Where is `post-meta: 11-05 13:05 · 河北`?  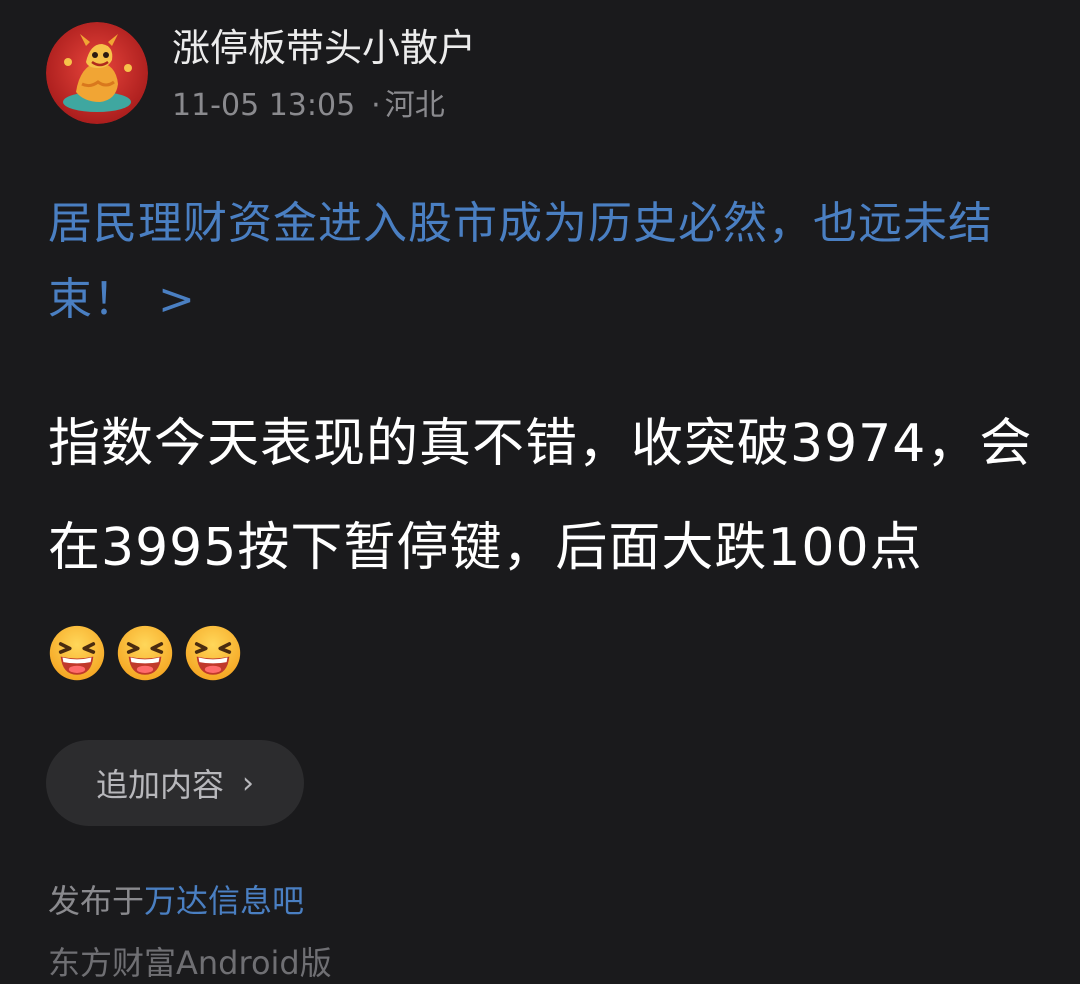
post-meta: 11-05 13:05 · 河北 is located at coordinates (308, 106).